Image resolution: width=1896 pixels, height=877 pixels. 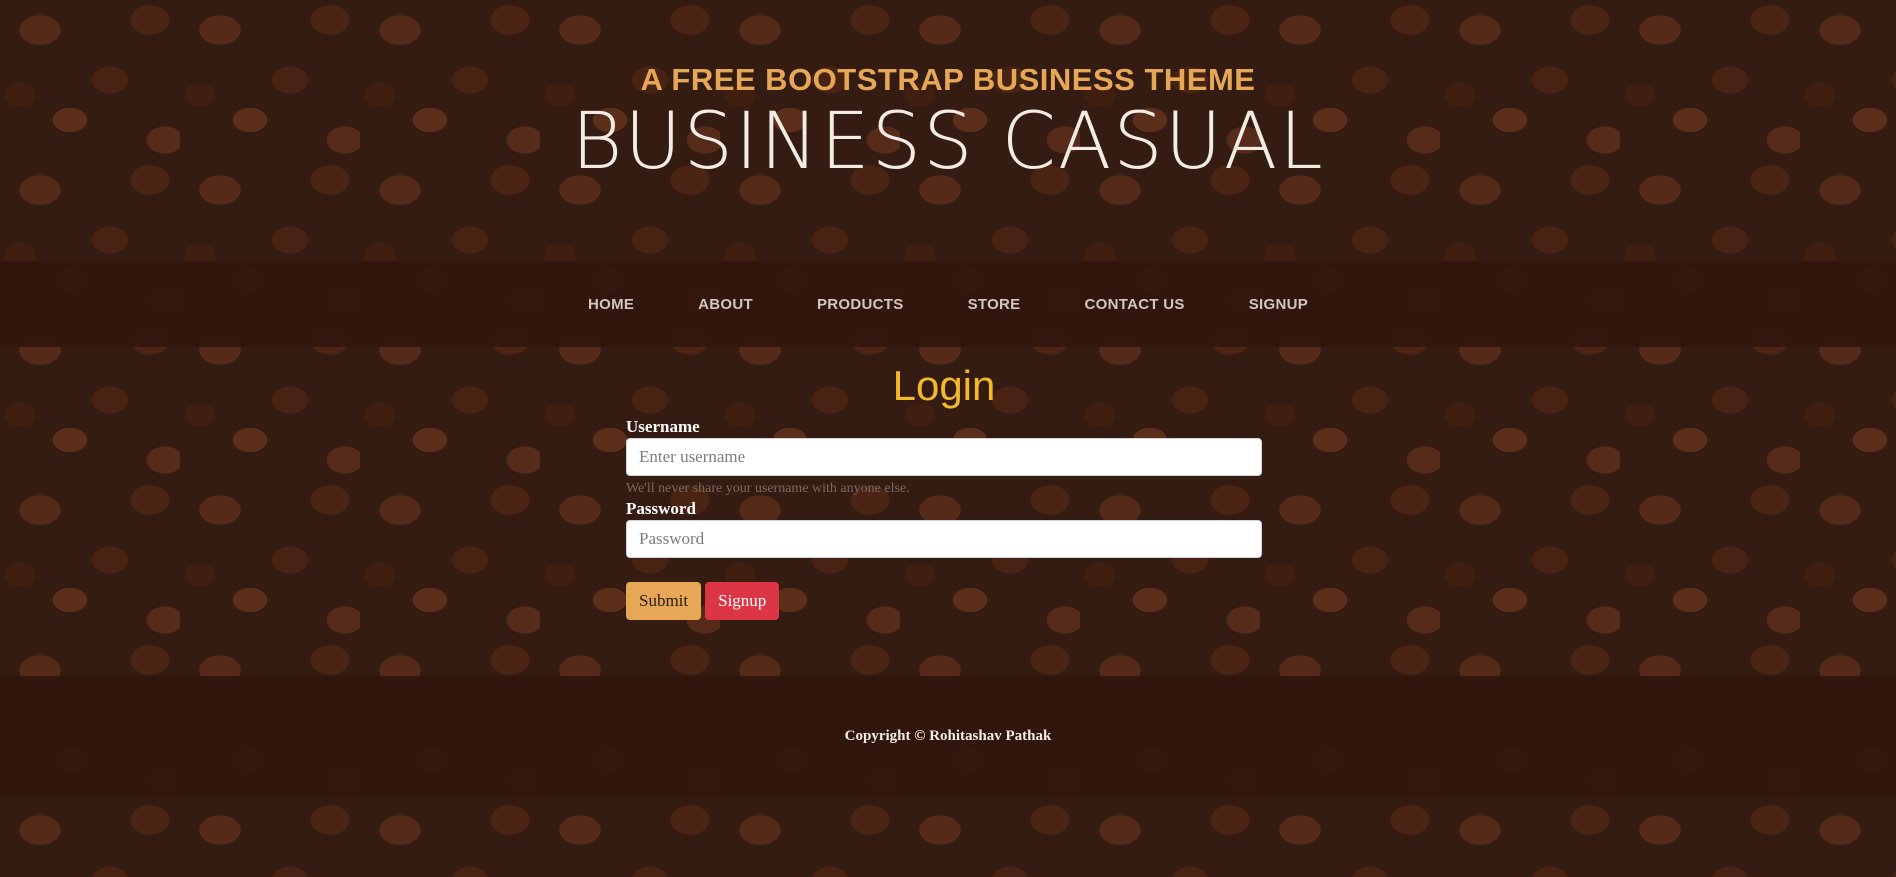 I want to click on signup-button: Signup, so click(x=742, y=601).